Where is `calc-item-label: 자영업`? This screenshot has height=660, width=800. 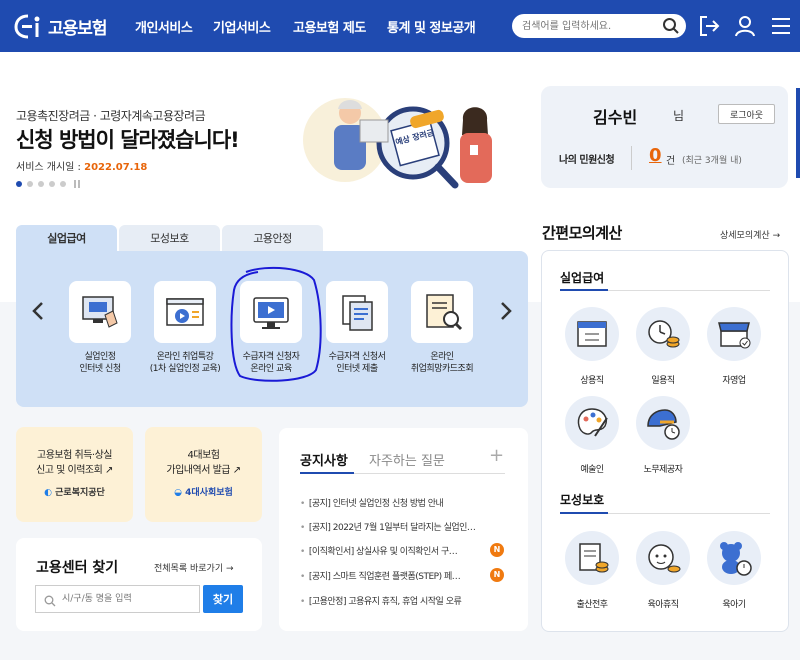 calc-item-label: 자영업 is located at coordinates (734, 381).